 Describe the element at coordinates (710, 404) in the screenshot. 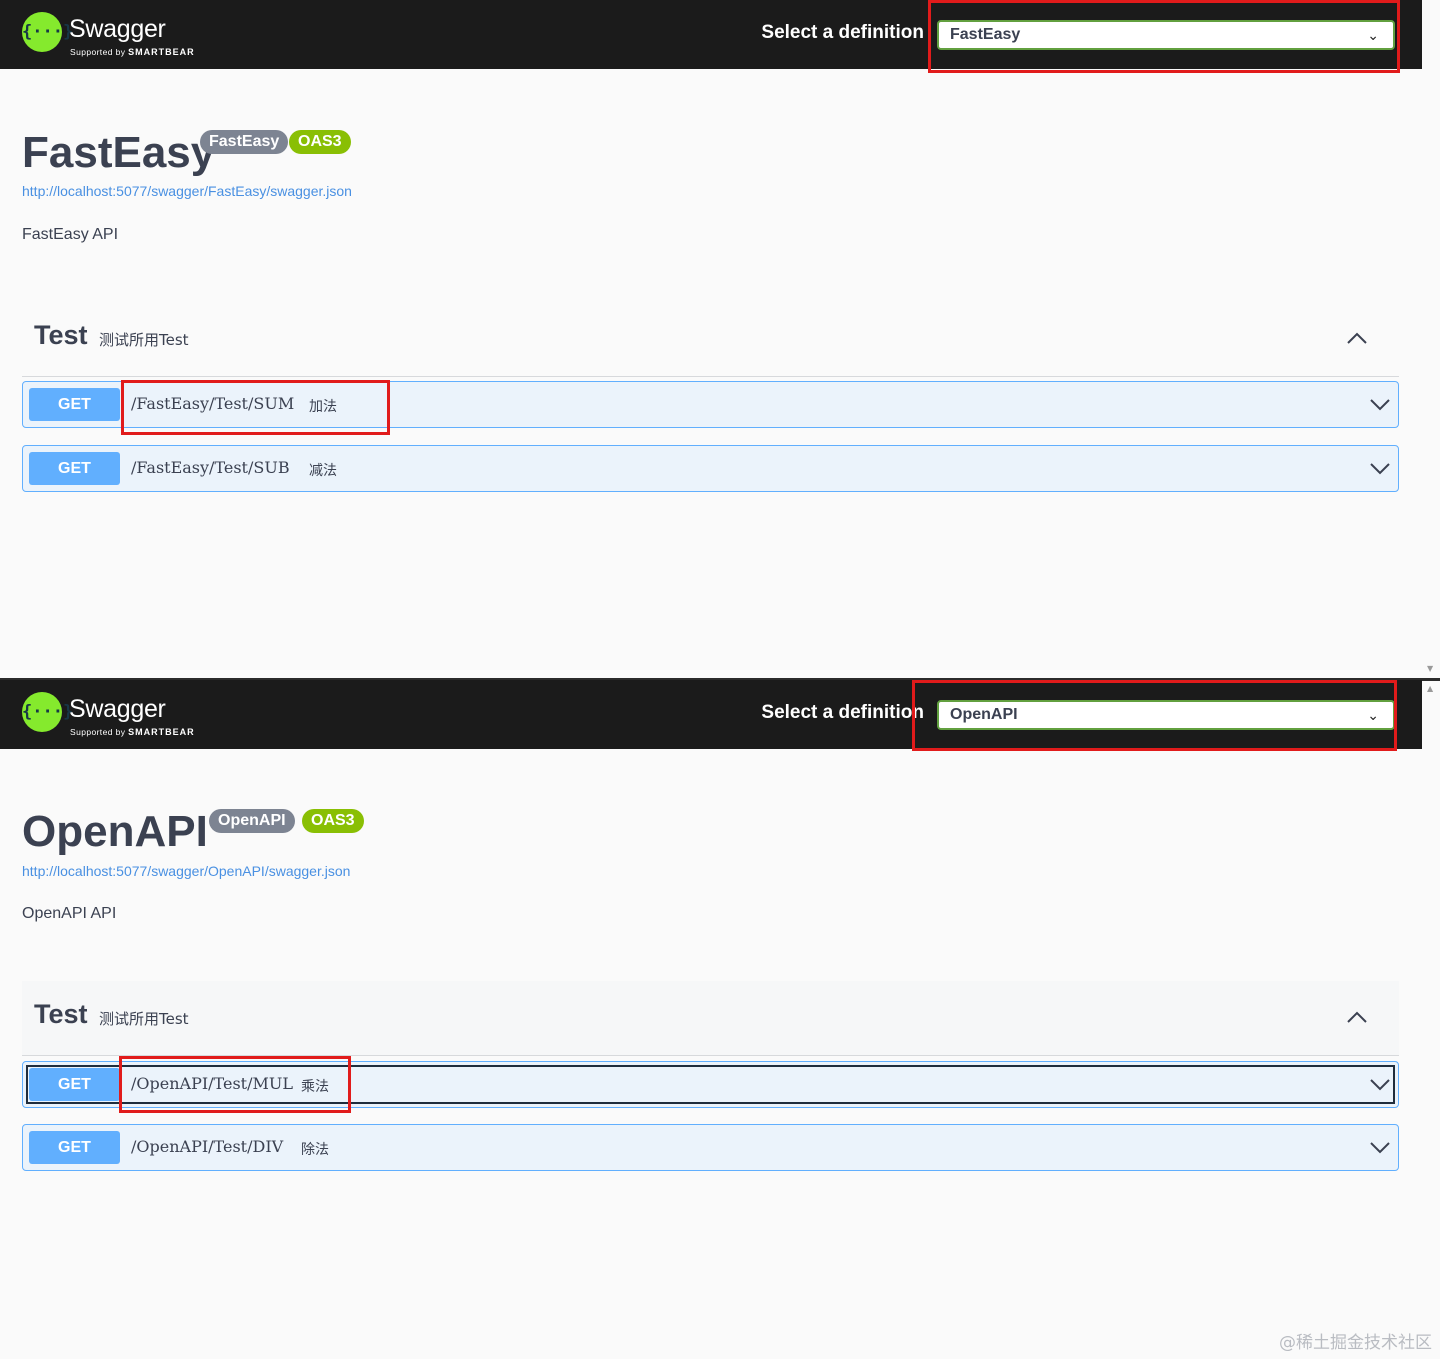

I see `operation-get-sum: GET /FastEasy/Test/SUM 加法` at that location.